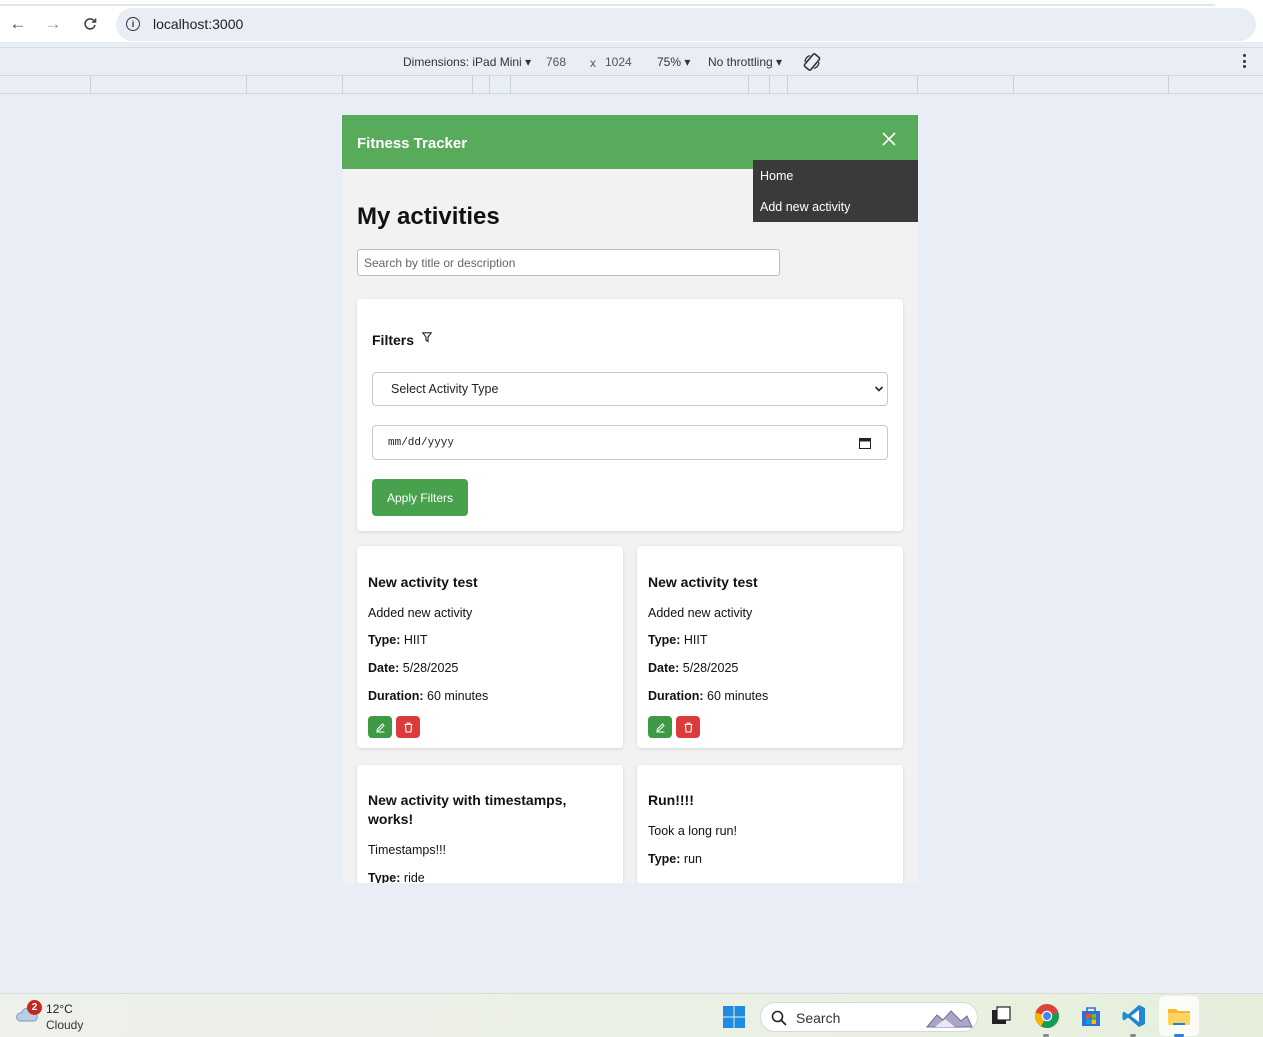  What do you see at coordinates (462, 62) in the screenshot?
I see `dimensions-label: Dimensions: iPad Mini` at bounding box center [462, 62].